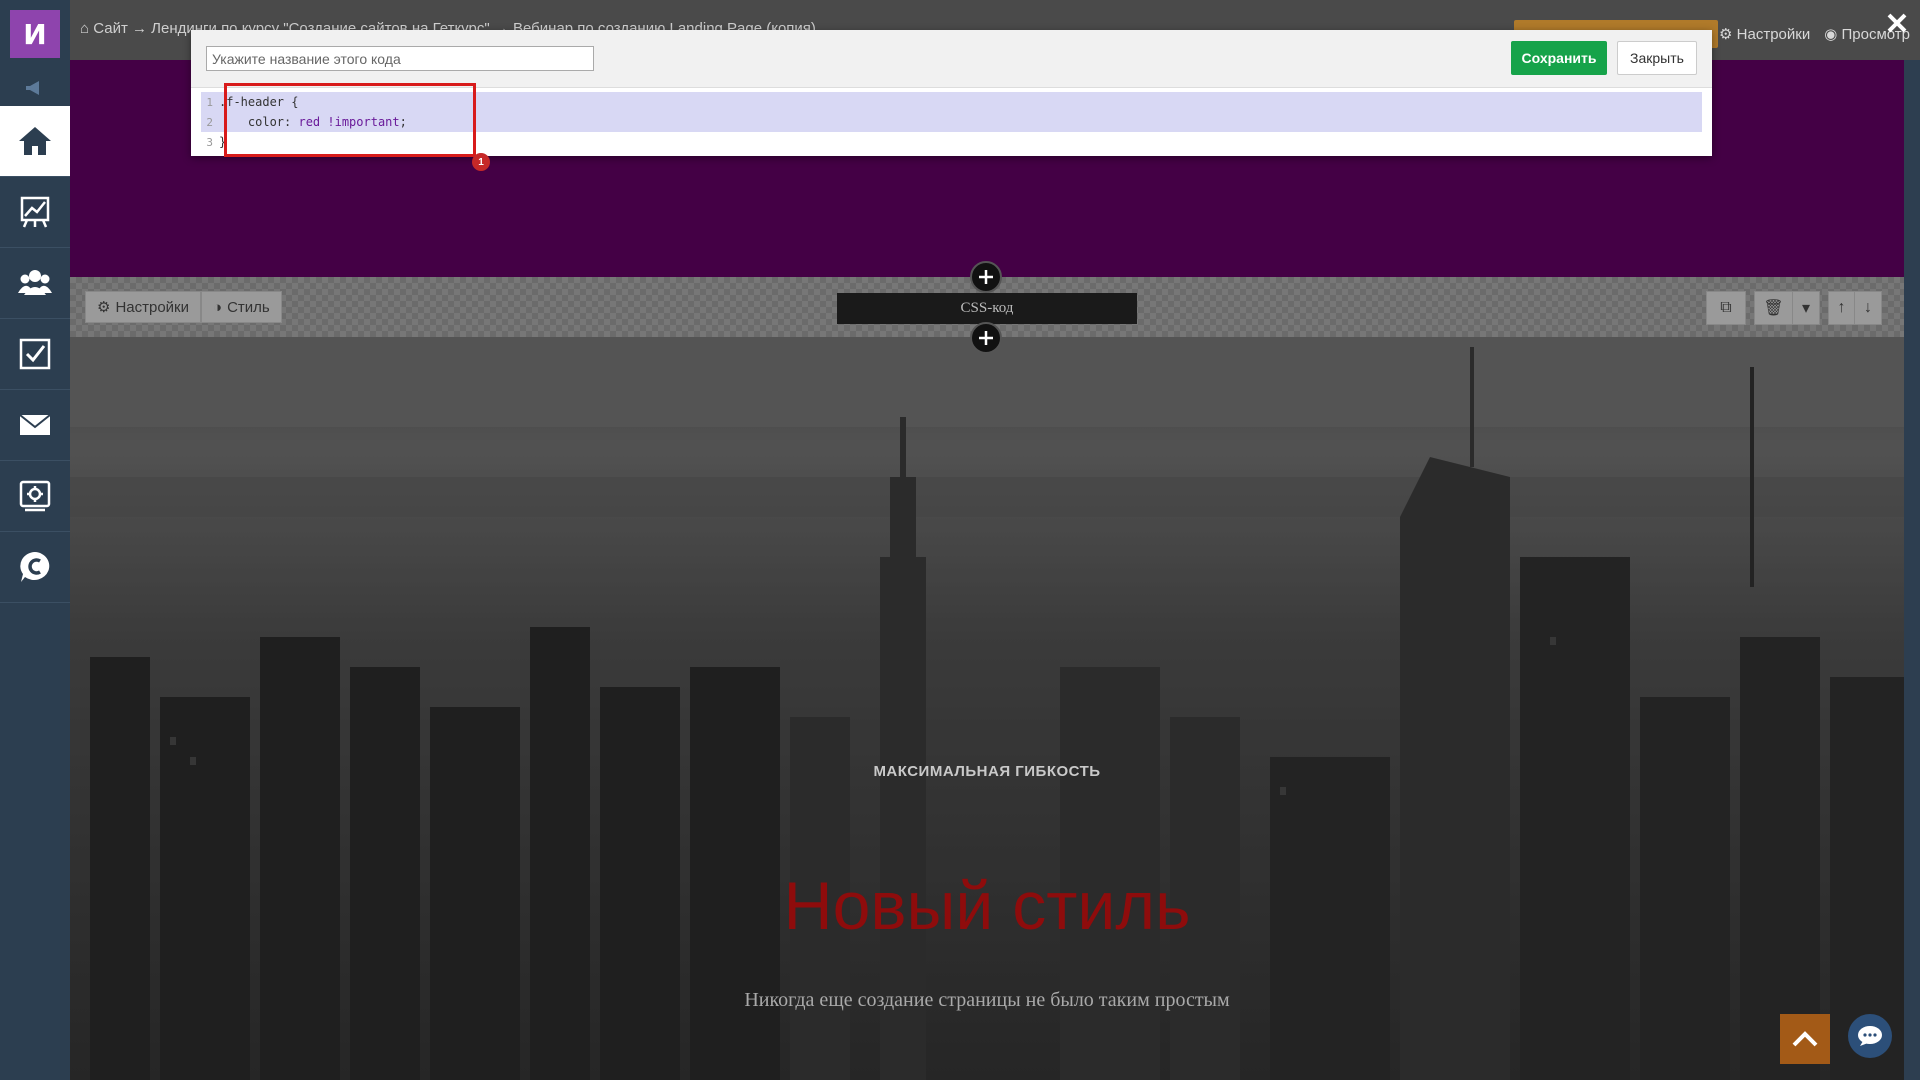  What do you see at coordinates (1657, 58) in the screenshot?
I see `close-button: Закрыть` at bounding box center [1657, 58].